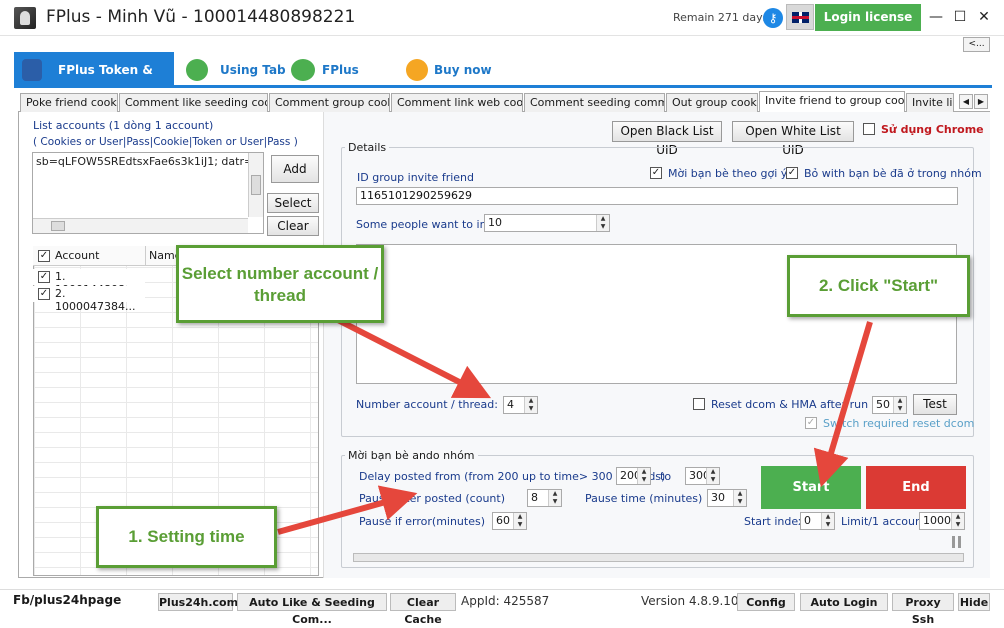  Describe the element at coordinates (817, 521) in the screenshot. I see `start-index-spinner: 0 ▲ ▼` at that location.